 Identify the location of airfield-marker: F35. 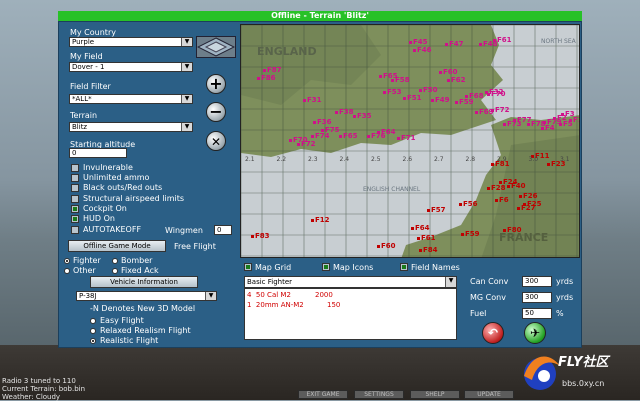
(362, 116).